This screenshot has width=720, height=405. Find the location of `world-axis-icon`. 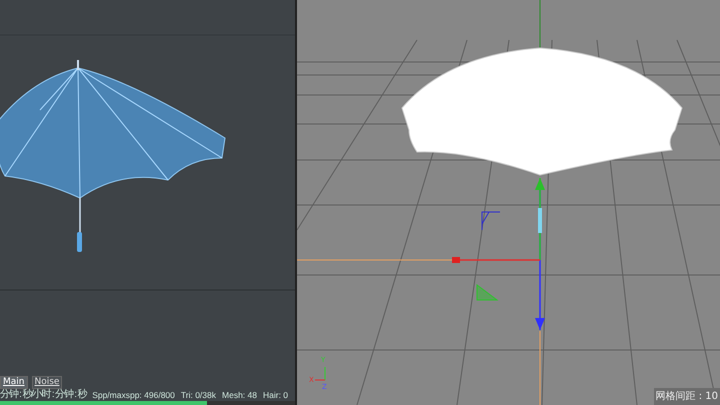

world-axis-icon is located at coordinates (320, 373).